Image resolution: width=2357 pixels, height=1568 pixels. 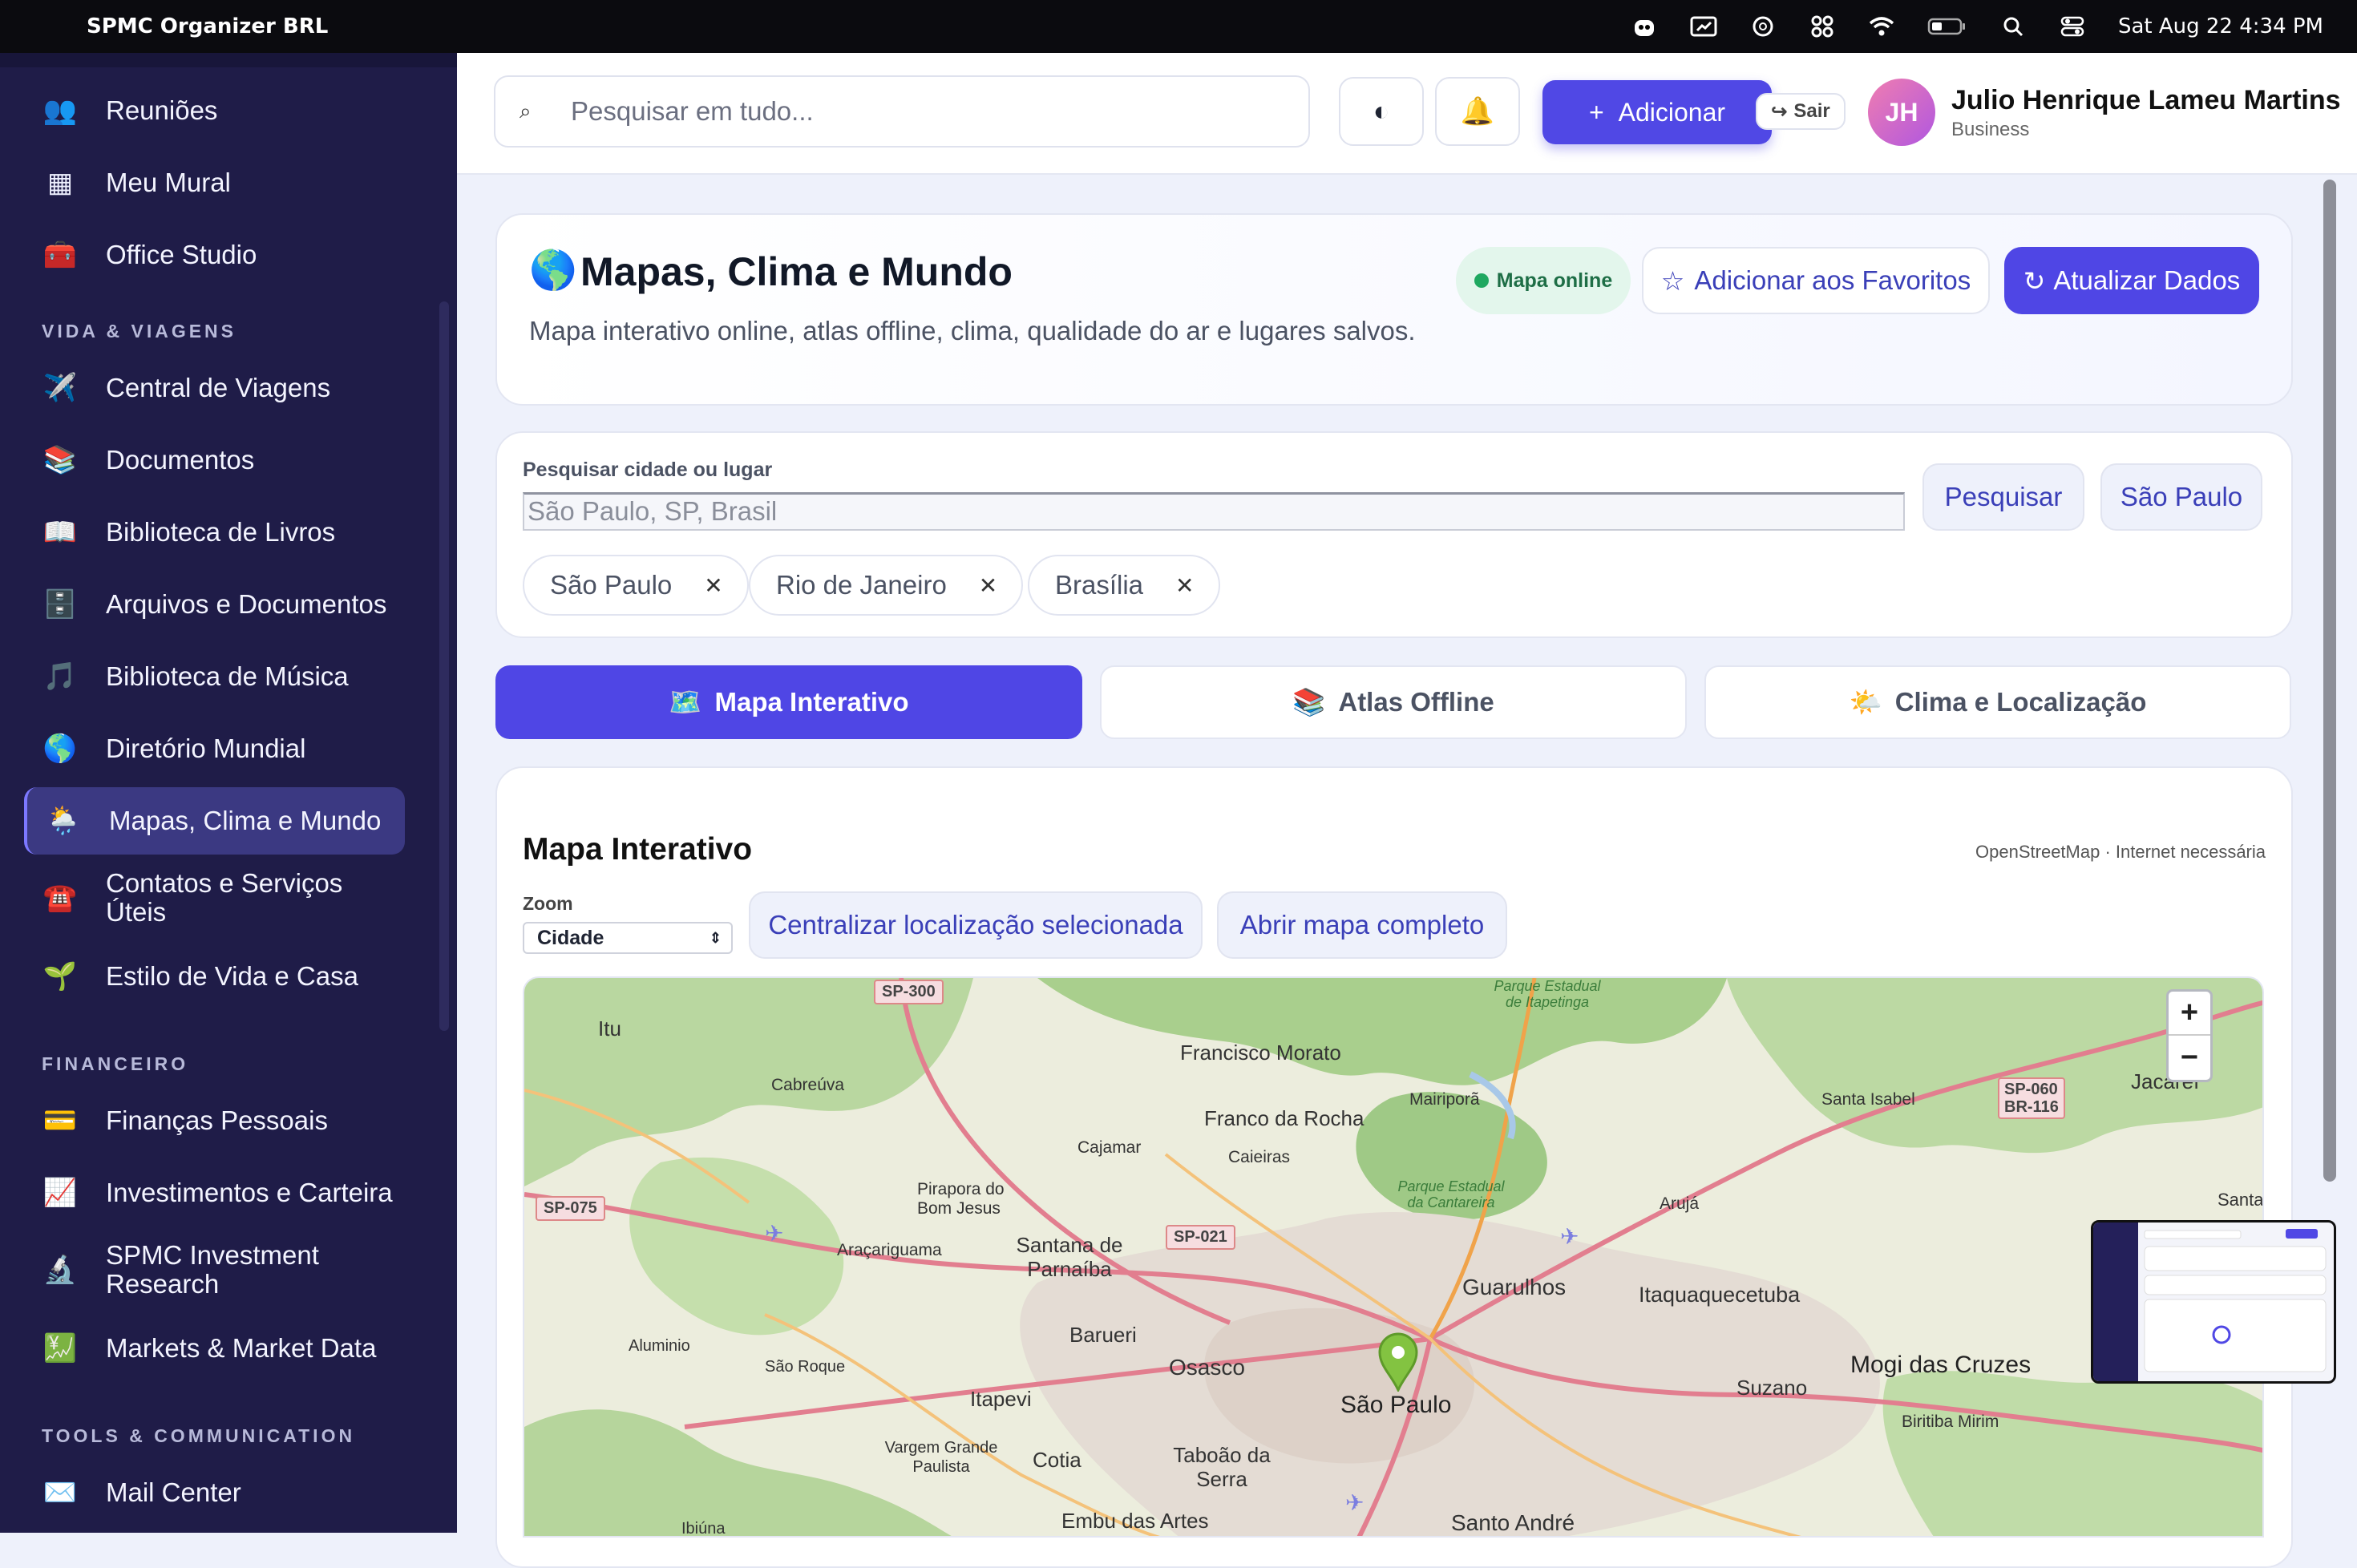 What do you see at coordinates (1657, 112) in the screenshot?
I see `add-button: + Adicionar` at bounding box center [1657, 112].